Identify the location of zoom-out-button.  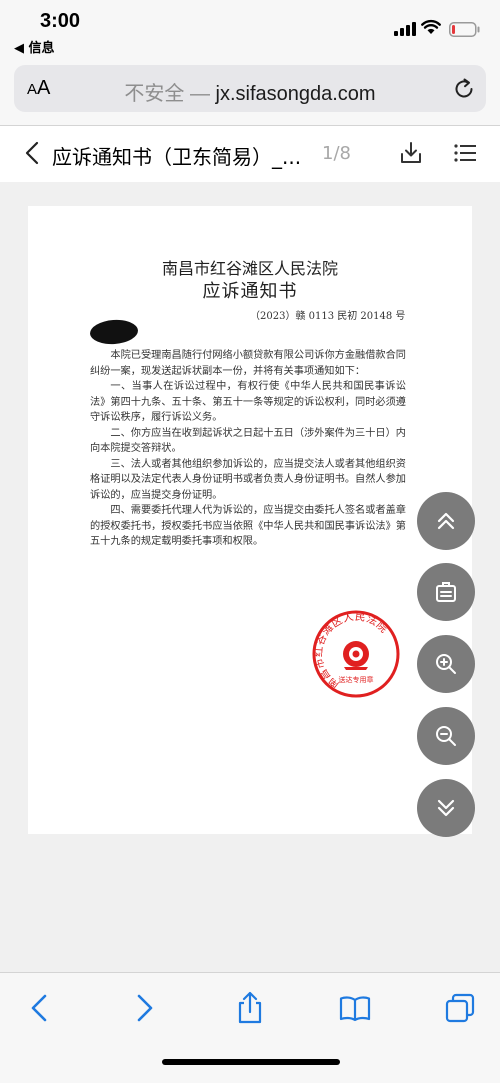
(446, 736).